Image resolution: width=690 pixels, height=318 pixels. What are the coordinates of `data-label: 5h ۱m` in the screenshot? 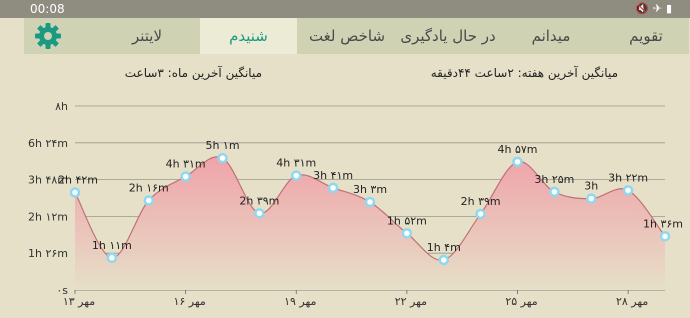 It's located at (222, 145).